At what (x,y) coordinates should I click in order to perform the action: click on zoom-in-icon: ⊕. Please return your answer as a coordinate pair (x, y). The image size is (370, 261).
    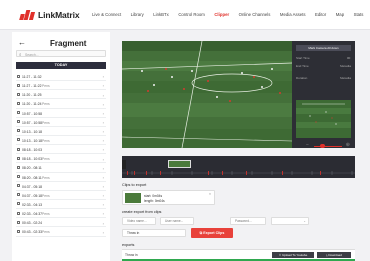
    Looking at the image, I should click on (348, 145).